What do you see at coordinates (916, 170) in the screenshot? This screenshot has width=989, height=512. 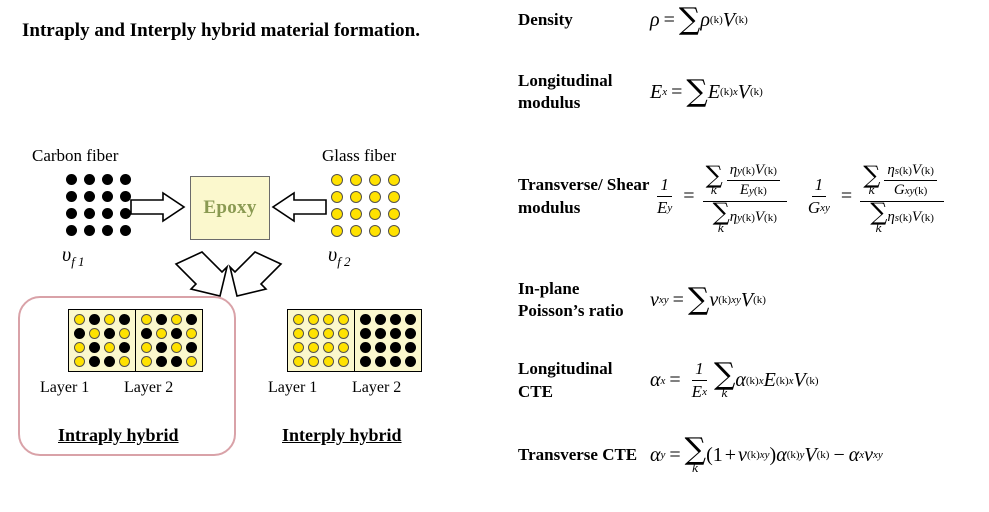 I see `tsm-p2-v: V` at bounding box center [916, 170].